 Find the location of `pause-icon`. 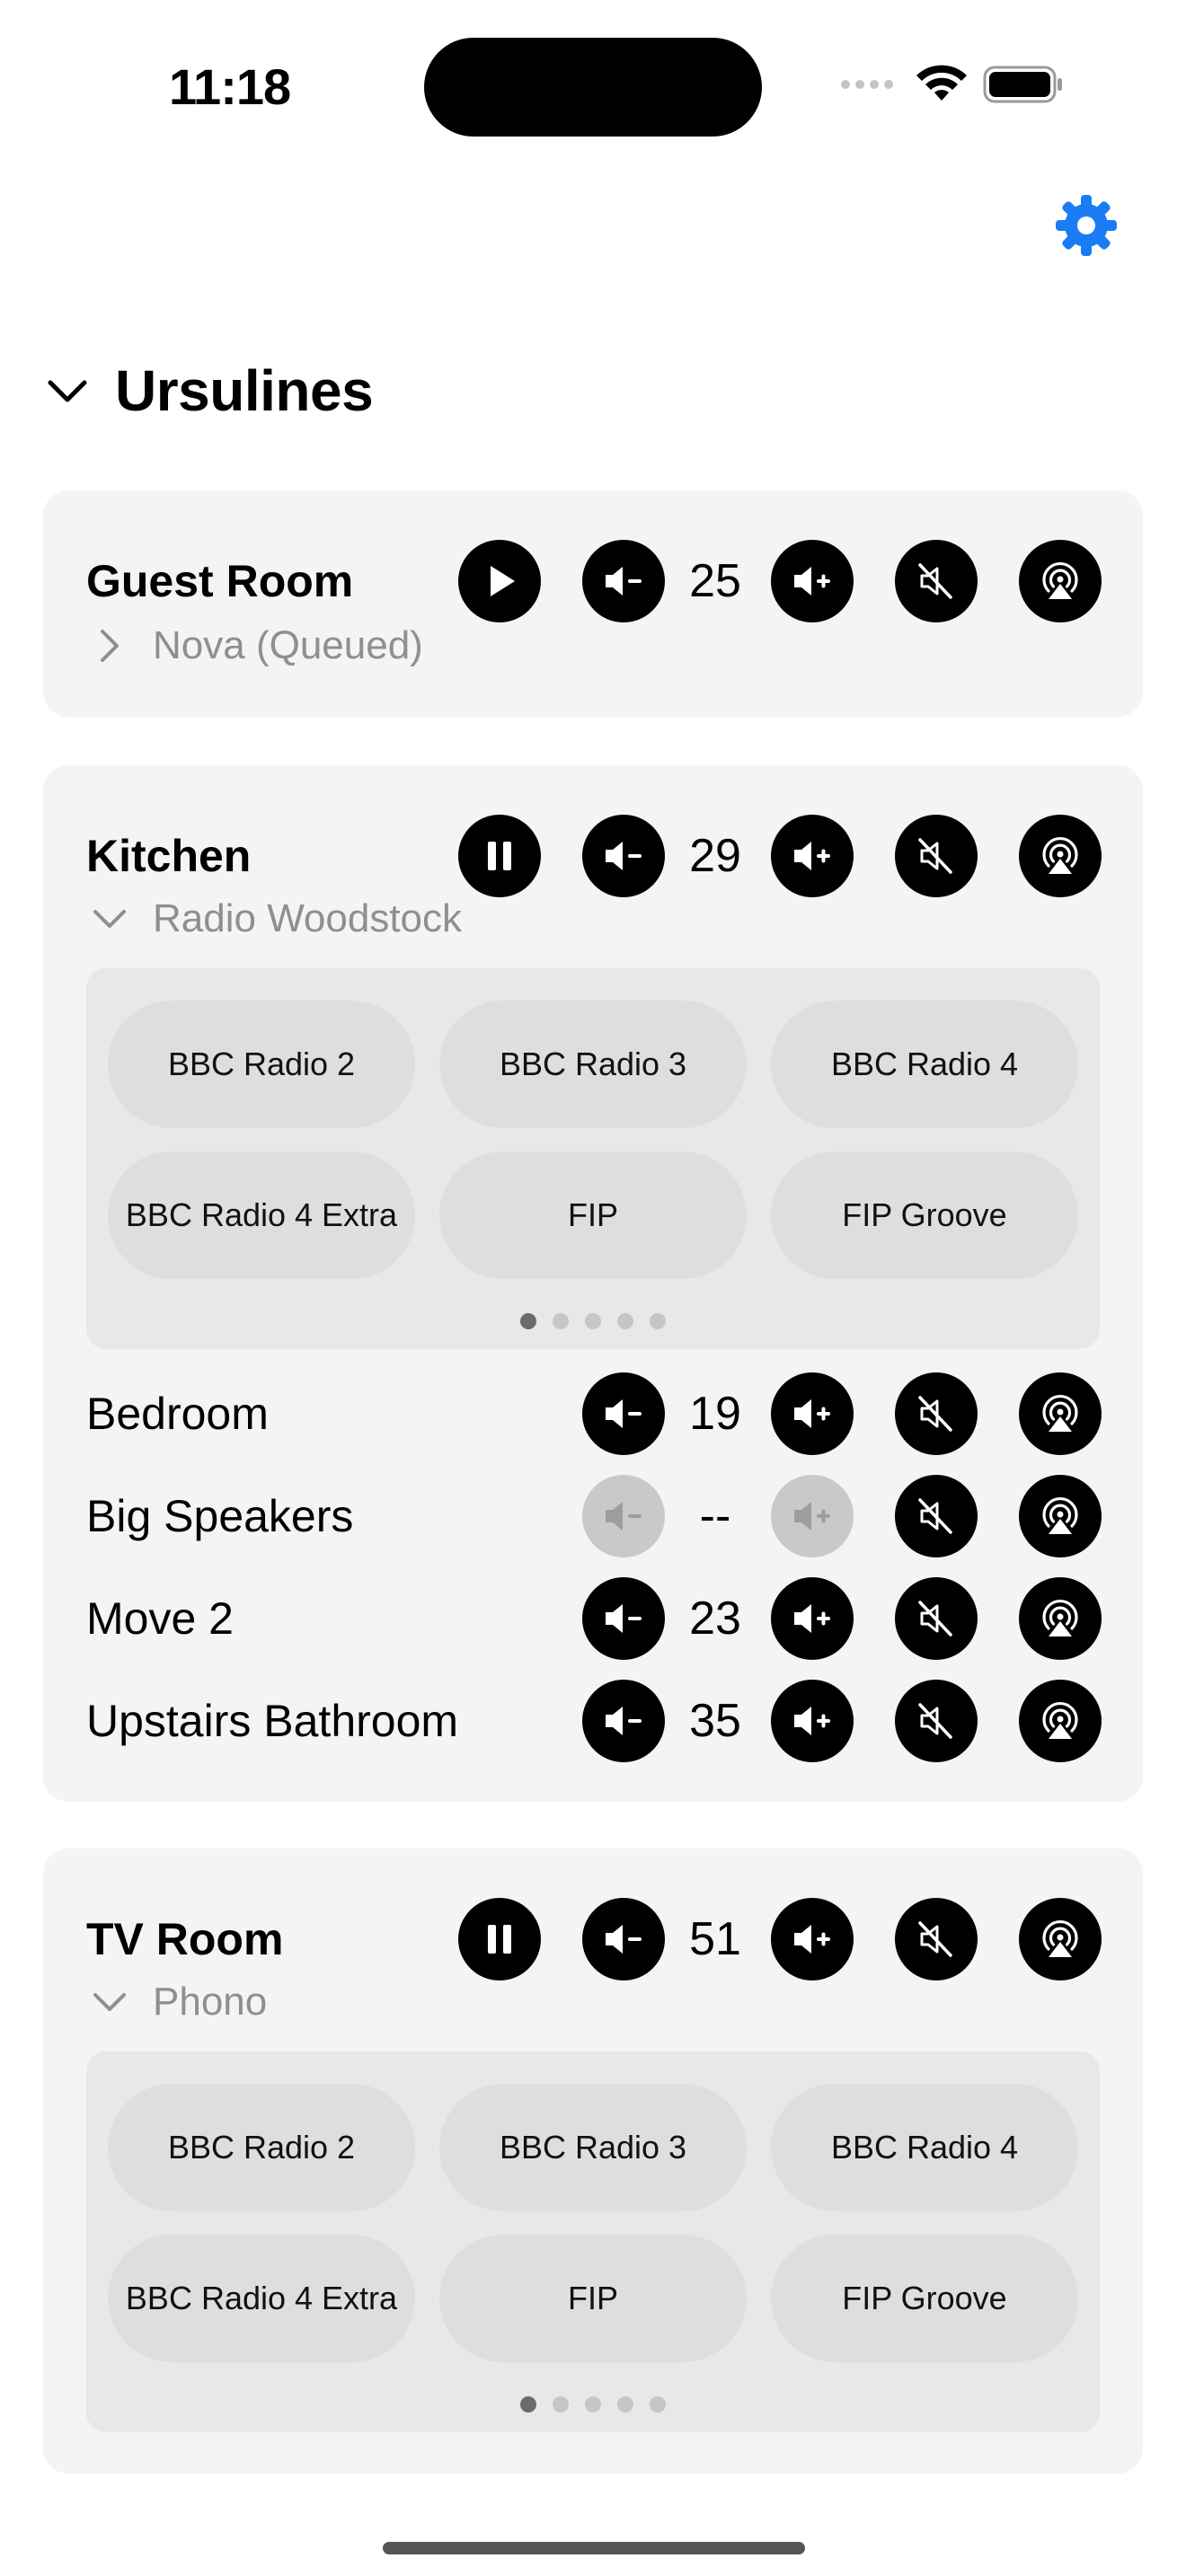

pause-icon is located at coordinates (499, 856).